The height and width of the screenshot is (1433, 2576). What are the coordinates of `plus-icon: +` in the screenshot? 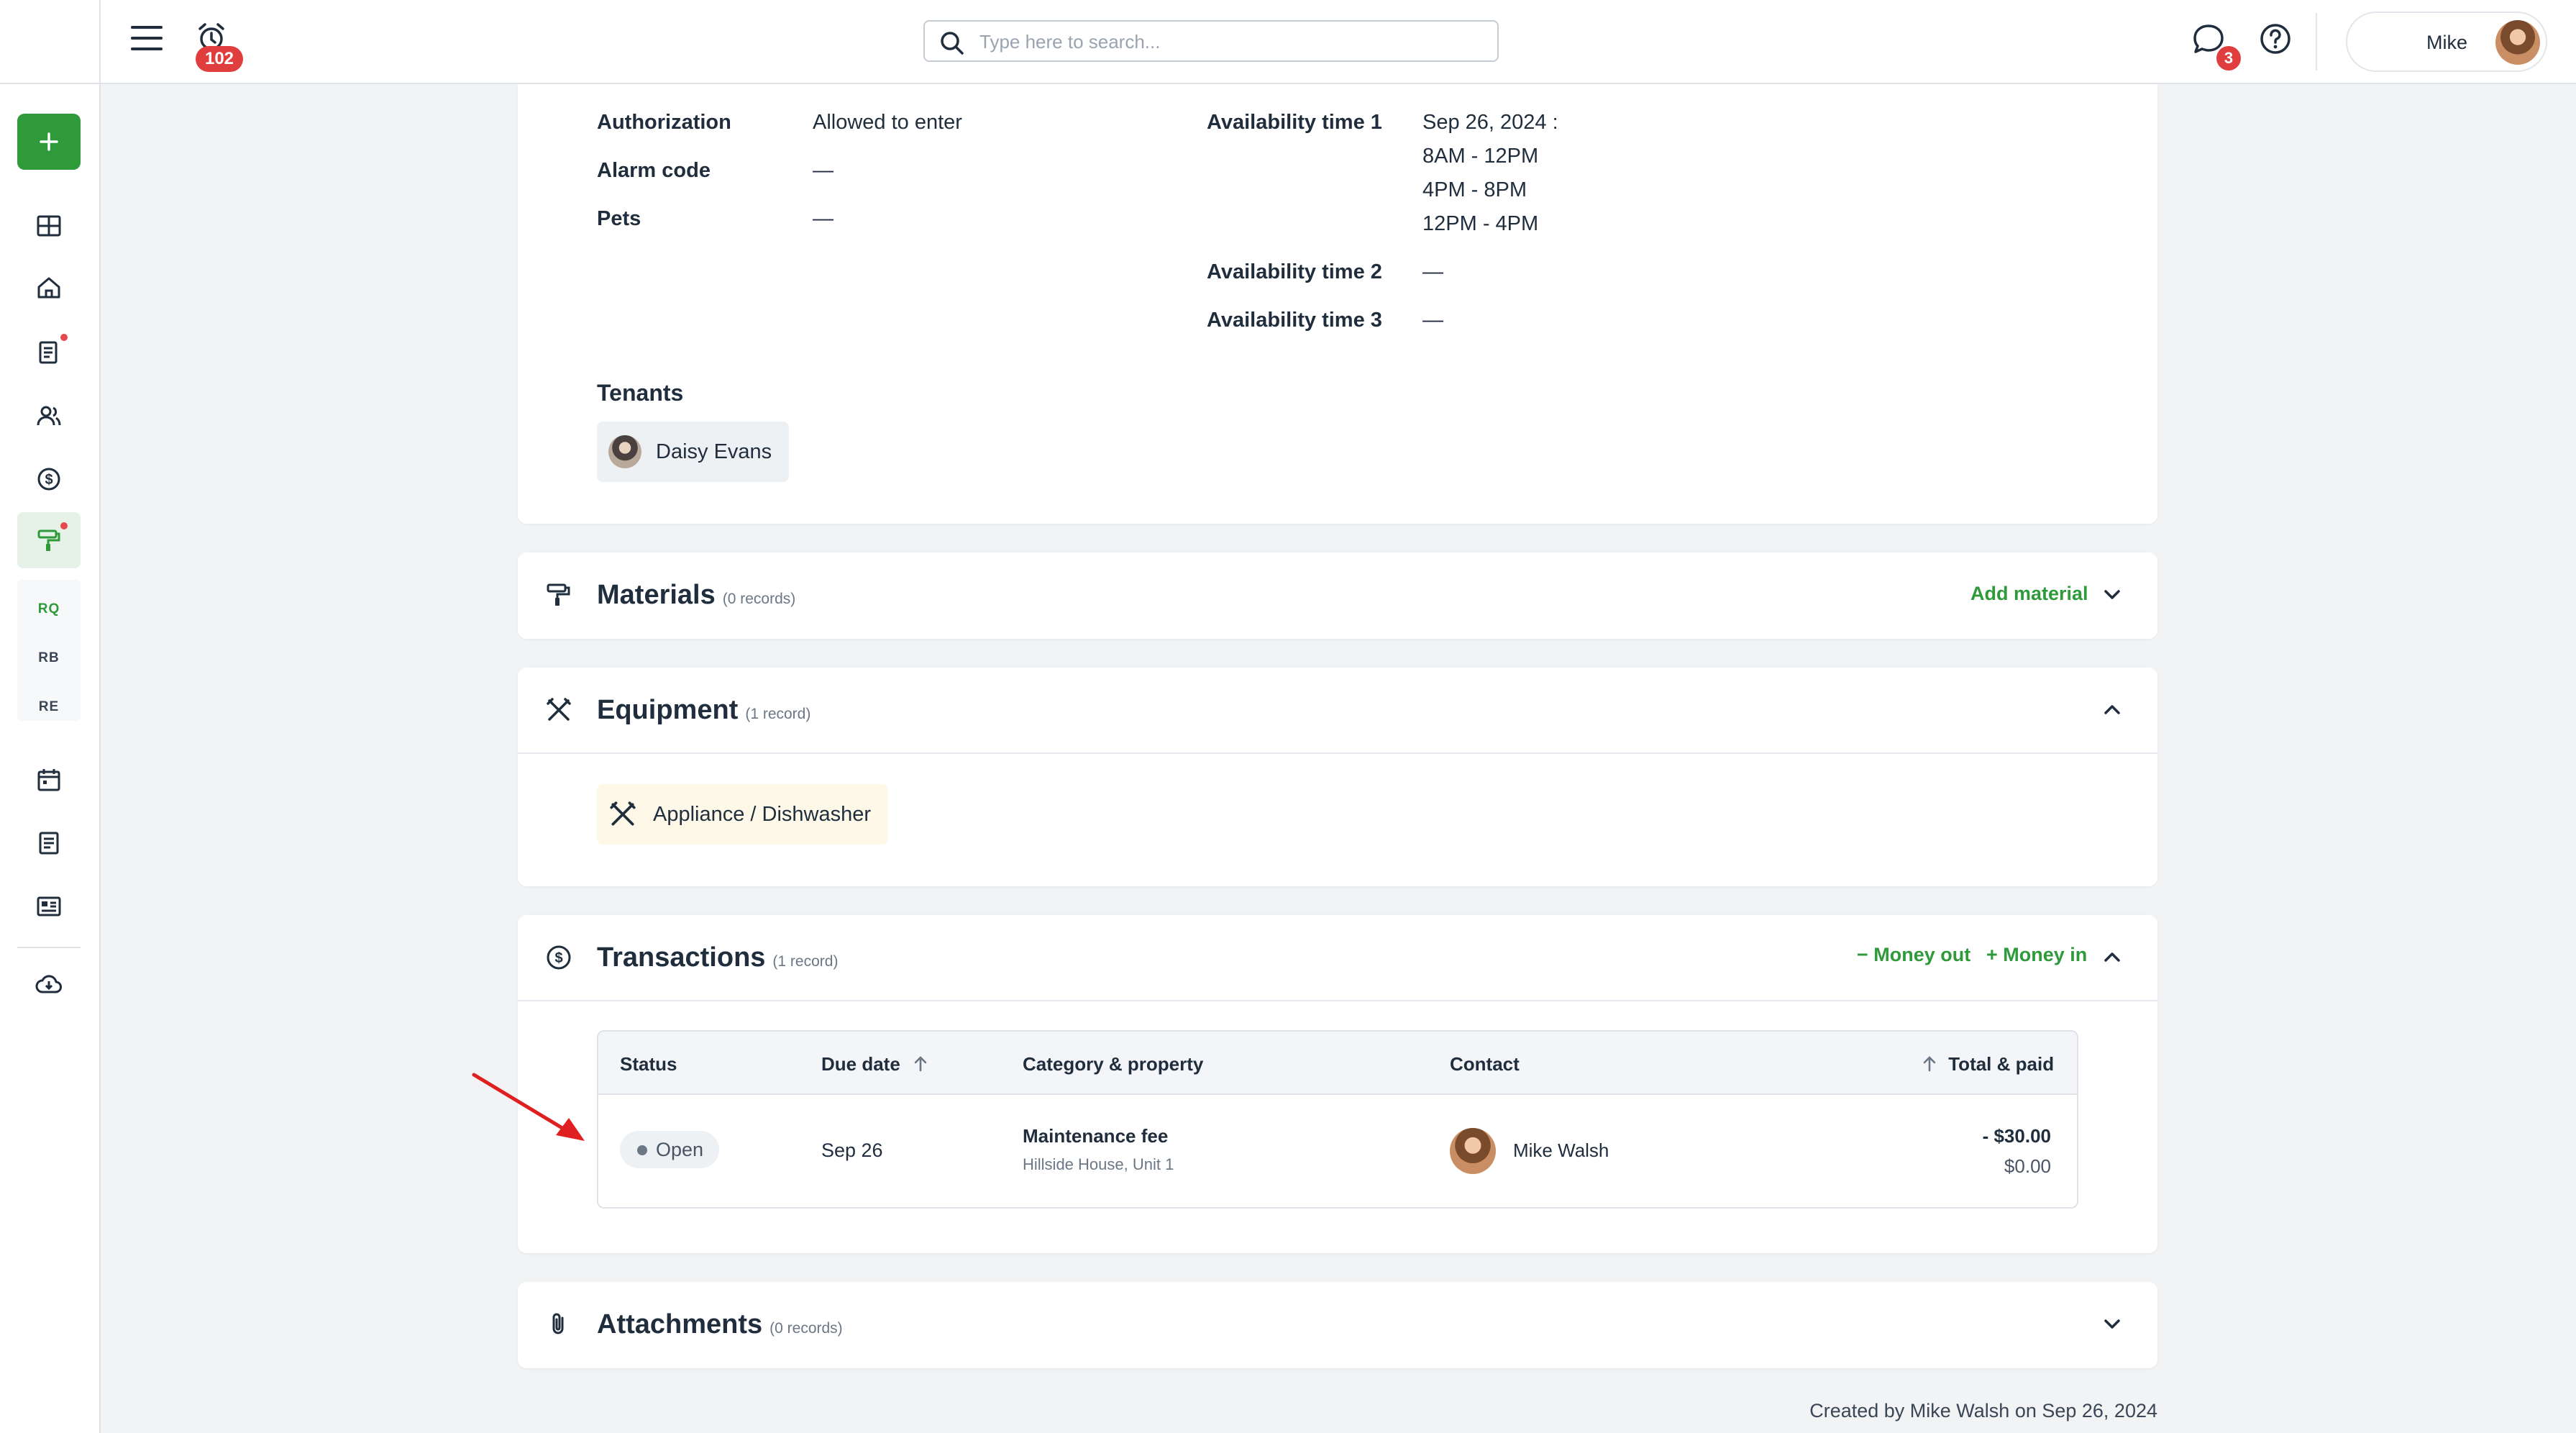 It's located at (1995, 954).